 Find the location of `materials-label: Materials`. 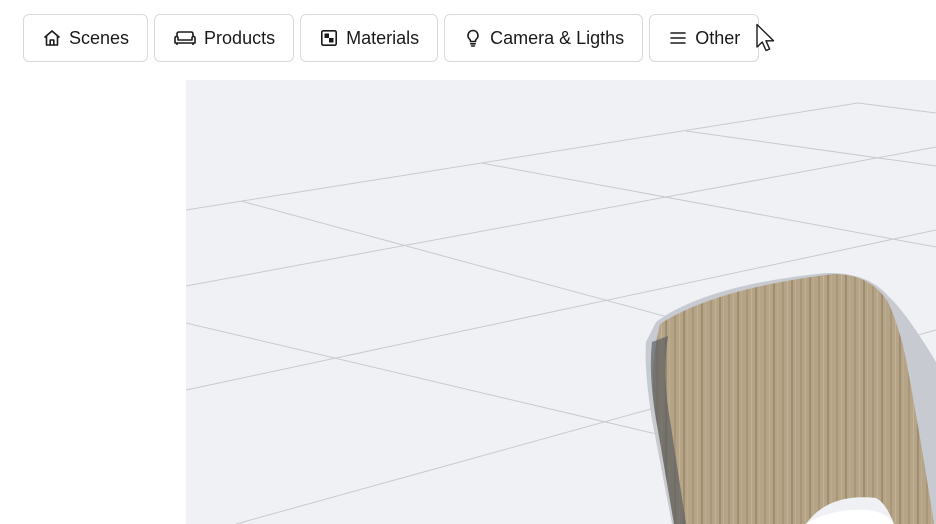

materials-label: Materials is located at coordinates (383, 37).